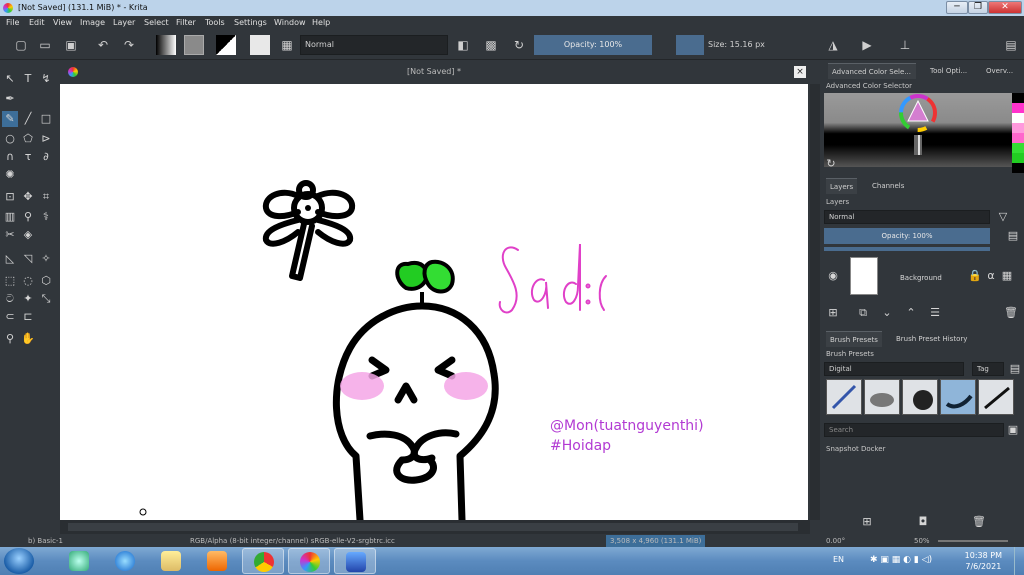 The image size is (1024, 575). What do you see at coordinates (958, 397) in the screenshot?
I see `preset-basic-active` at bounding box center [958, 397].